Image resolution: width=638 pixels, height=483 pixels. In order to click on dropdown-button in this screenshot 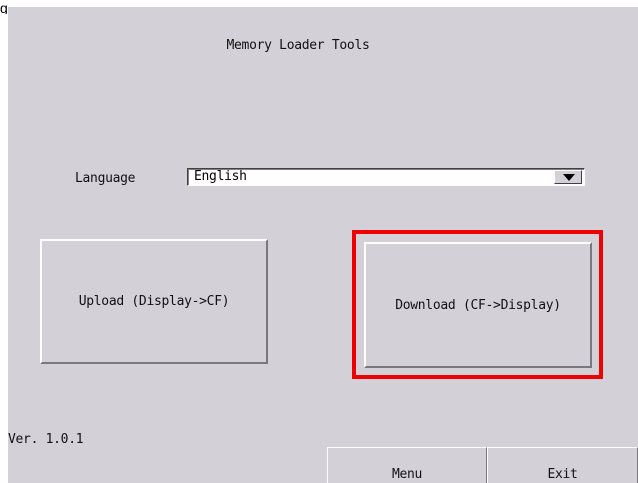, I will do `click(568, 177)`.